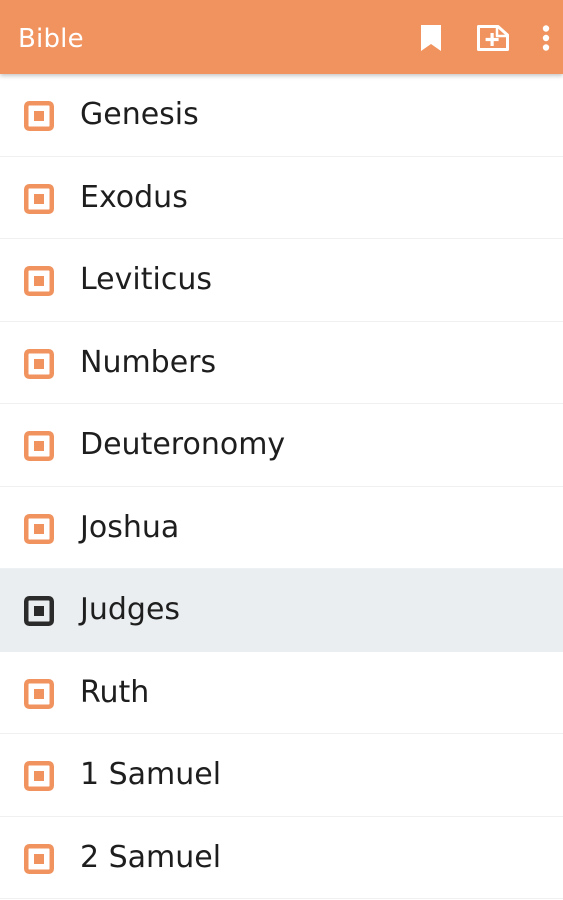 The width and height of the screenshot is (563, 900). I want to click on book-name: Joshua, so click(130, 527).